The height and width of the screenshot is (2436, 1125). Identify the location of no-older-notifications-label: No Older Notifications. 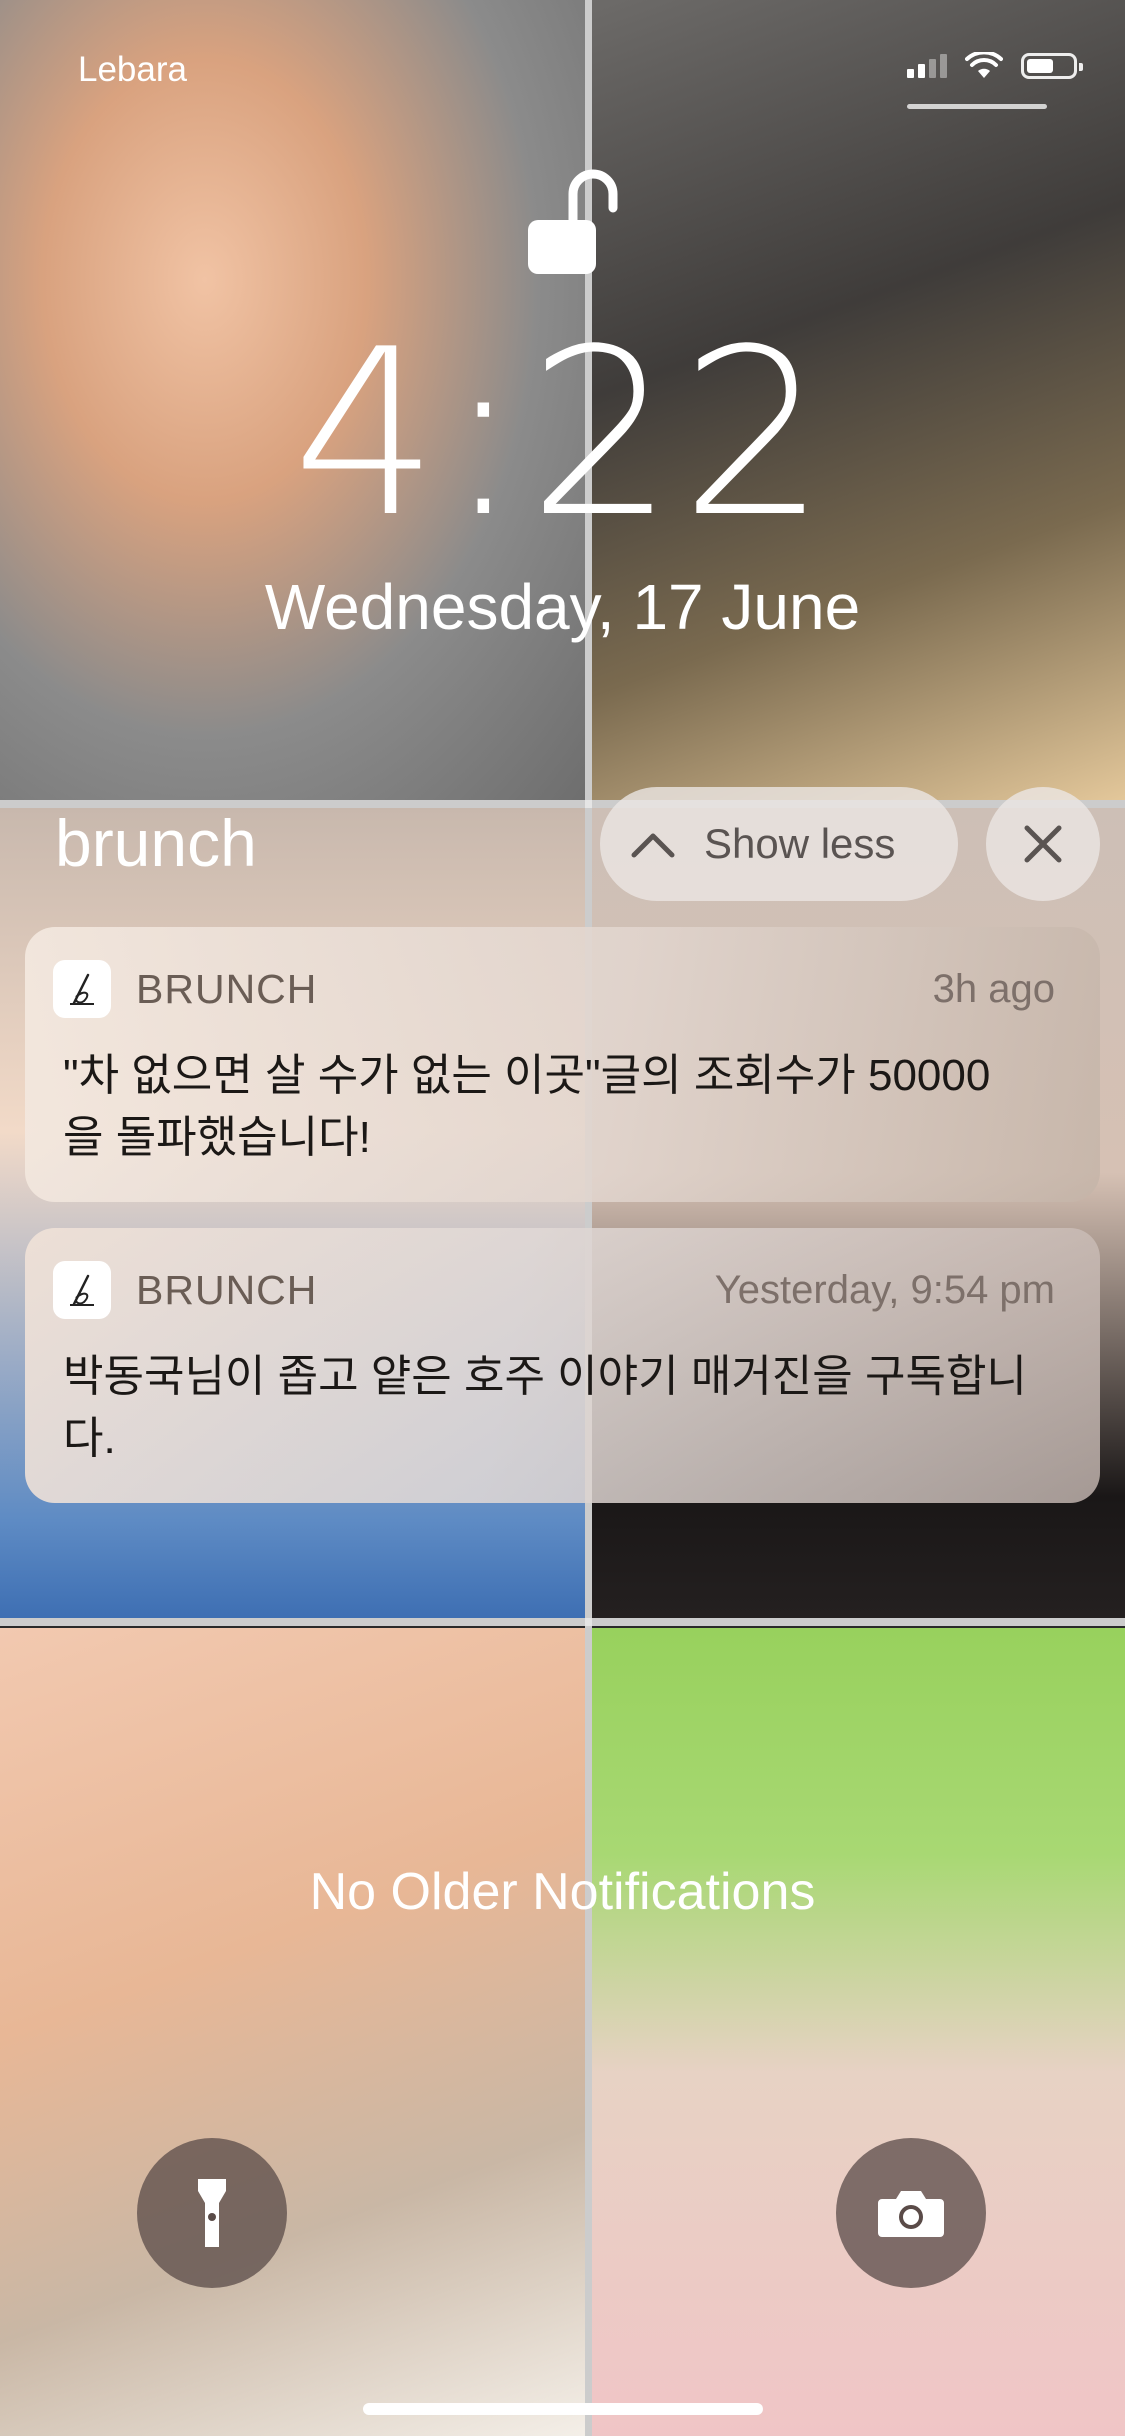
(562, 1892).